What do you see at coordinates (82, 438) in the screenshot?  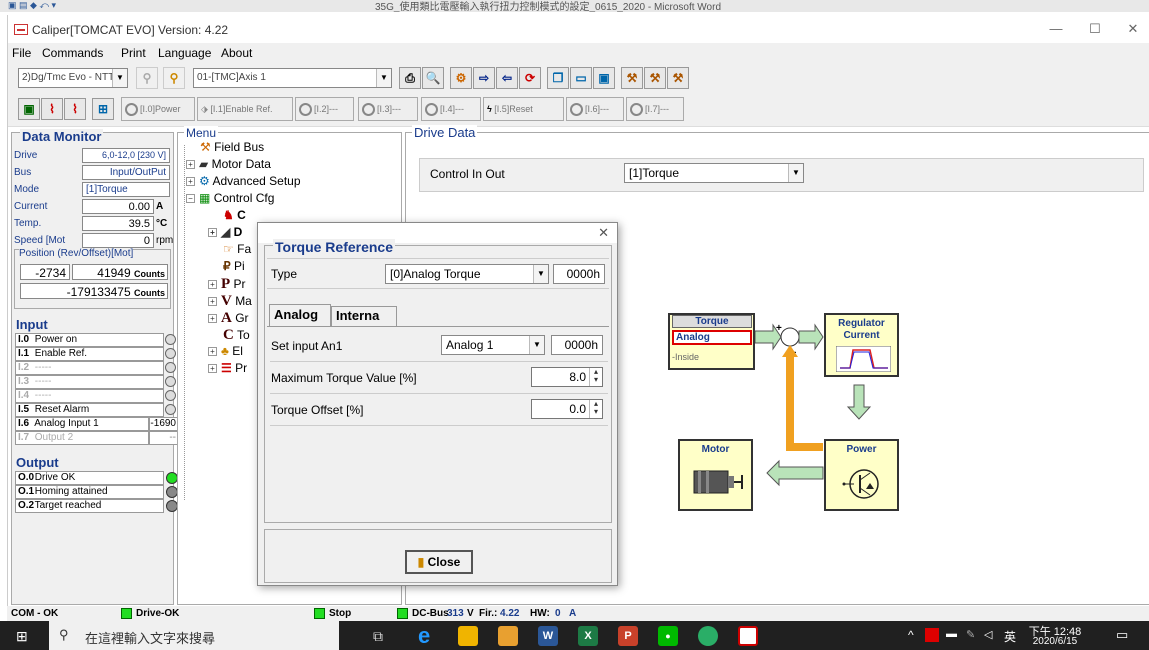 I see `input-row-i7: I.7 Output 2` at bounding box center [82, 438].